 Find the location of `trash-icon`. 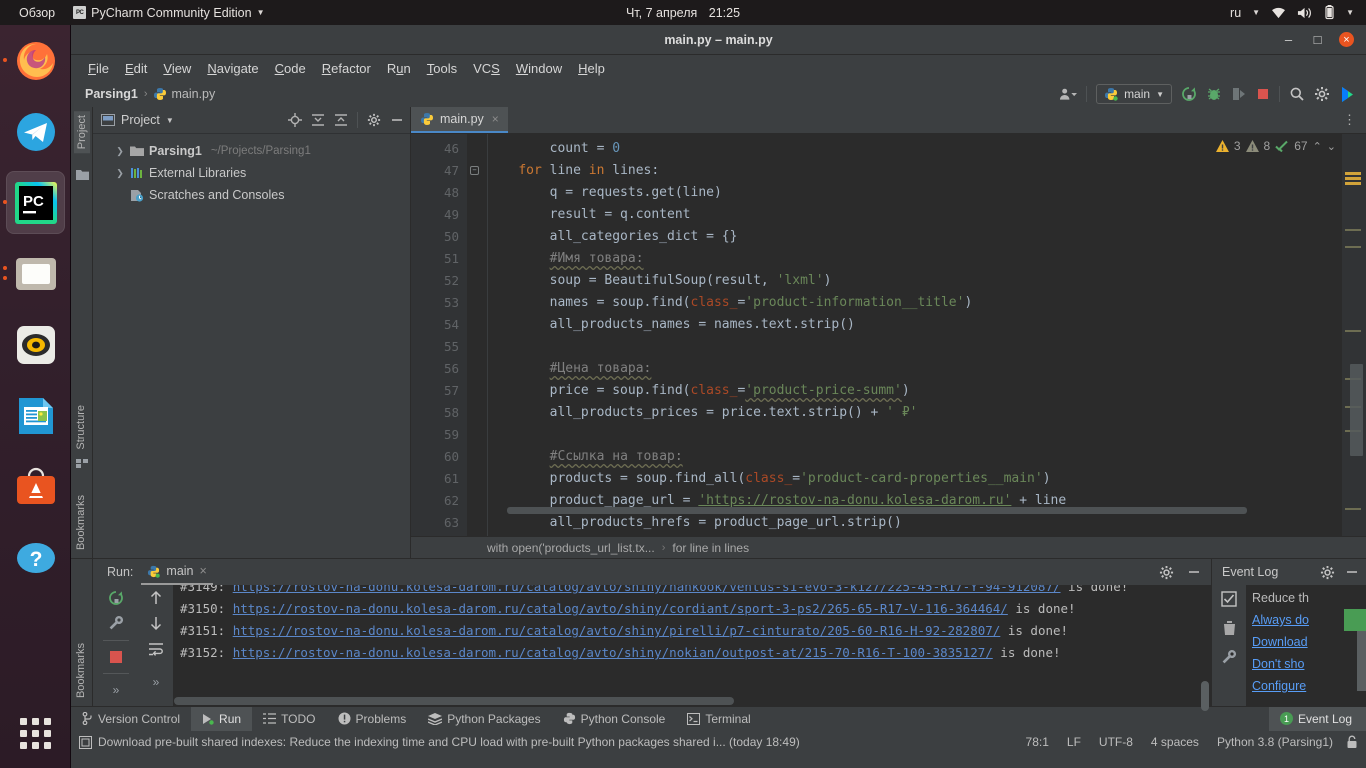

trash-icon is located at coordinates (1229, 628).